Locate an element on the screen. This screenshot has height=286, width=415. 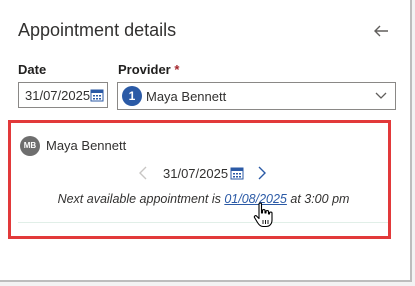
date-label: Date is located at coordinates (32, 69).